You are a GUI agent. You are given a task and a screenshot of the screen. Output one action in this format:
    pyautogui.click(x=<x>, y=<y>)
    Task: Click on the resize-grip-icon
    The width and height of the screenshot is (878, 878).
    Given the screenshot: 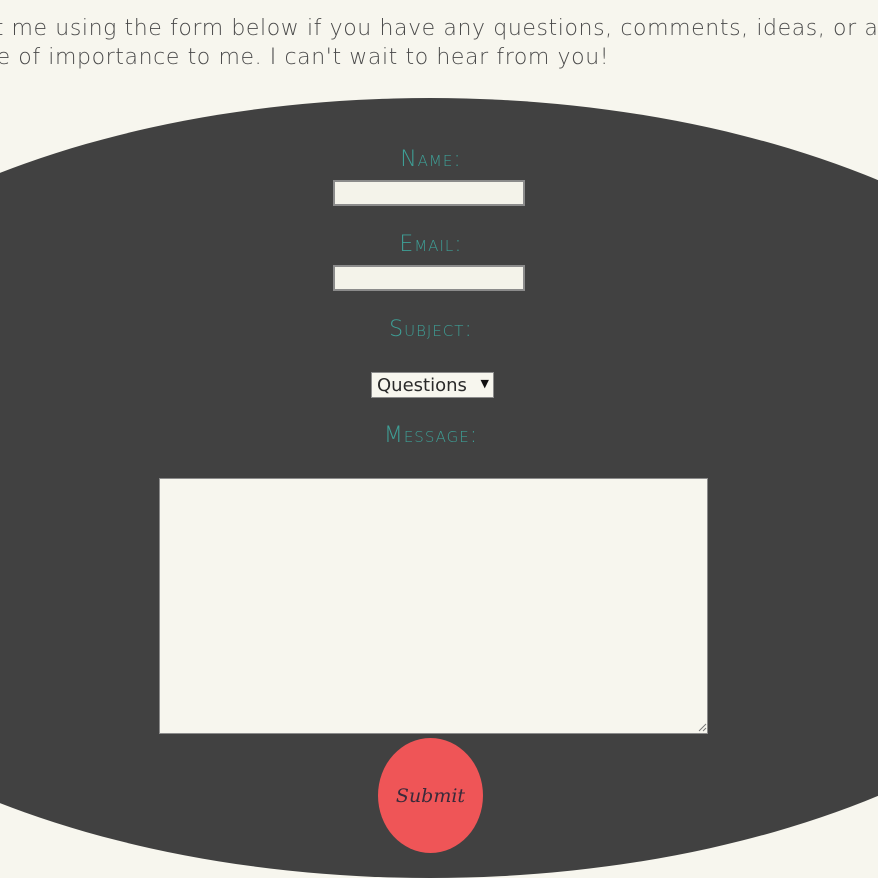 What is the action you would take?
    pyautogui.click(x=702, y=727)
    